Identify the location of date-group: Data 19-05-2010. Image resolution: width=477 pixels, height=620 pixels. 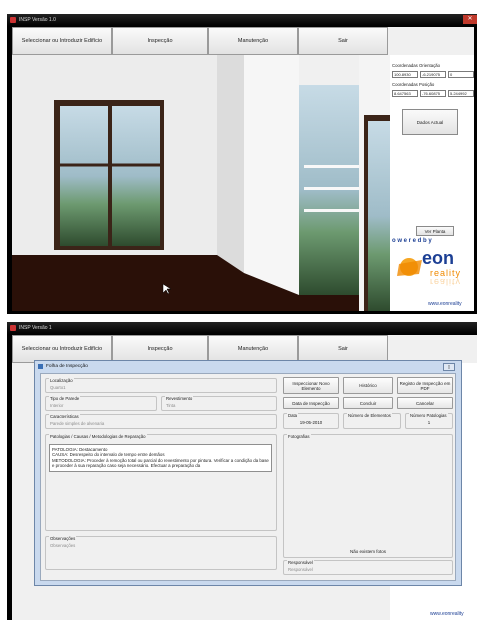
(311, 421).